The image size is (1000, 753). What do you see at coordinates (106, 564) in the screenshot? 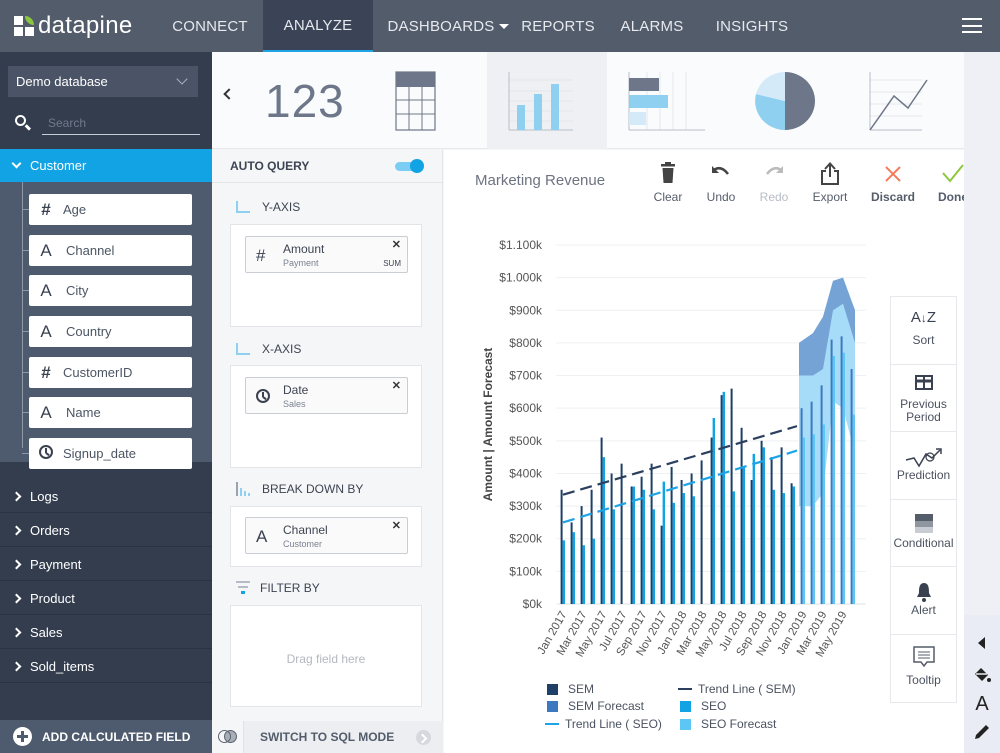
I see `table-payment: Payment` at bounding box center [106, 564].